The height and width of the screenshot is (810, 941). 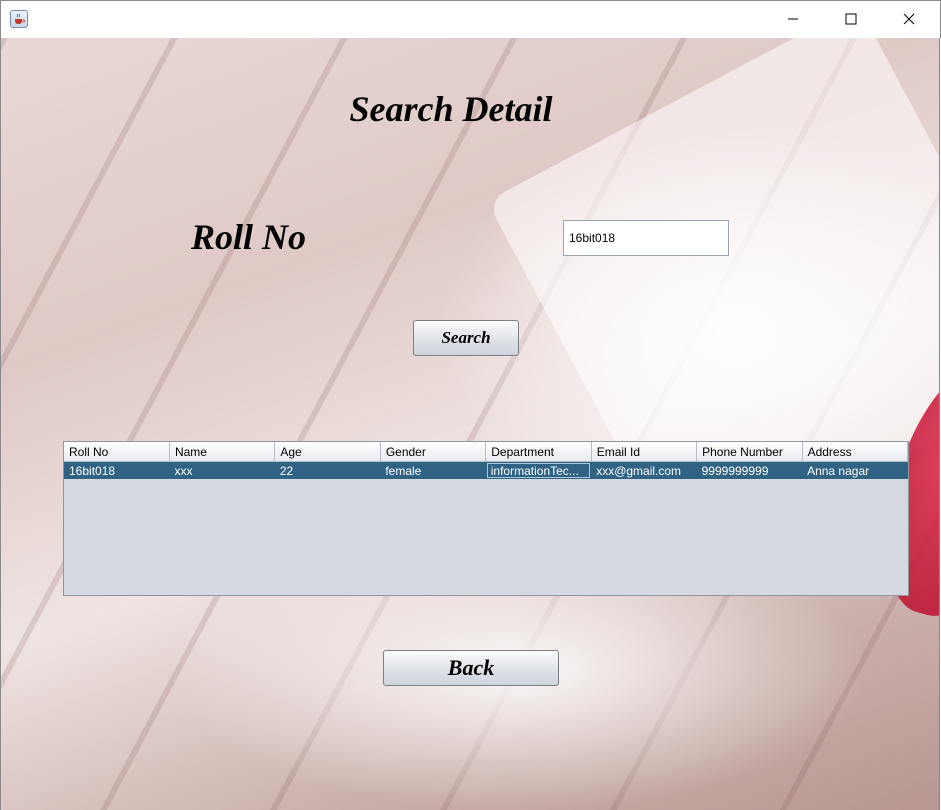 I want to click on search-button: Search, so click(x=466, y=338).